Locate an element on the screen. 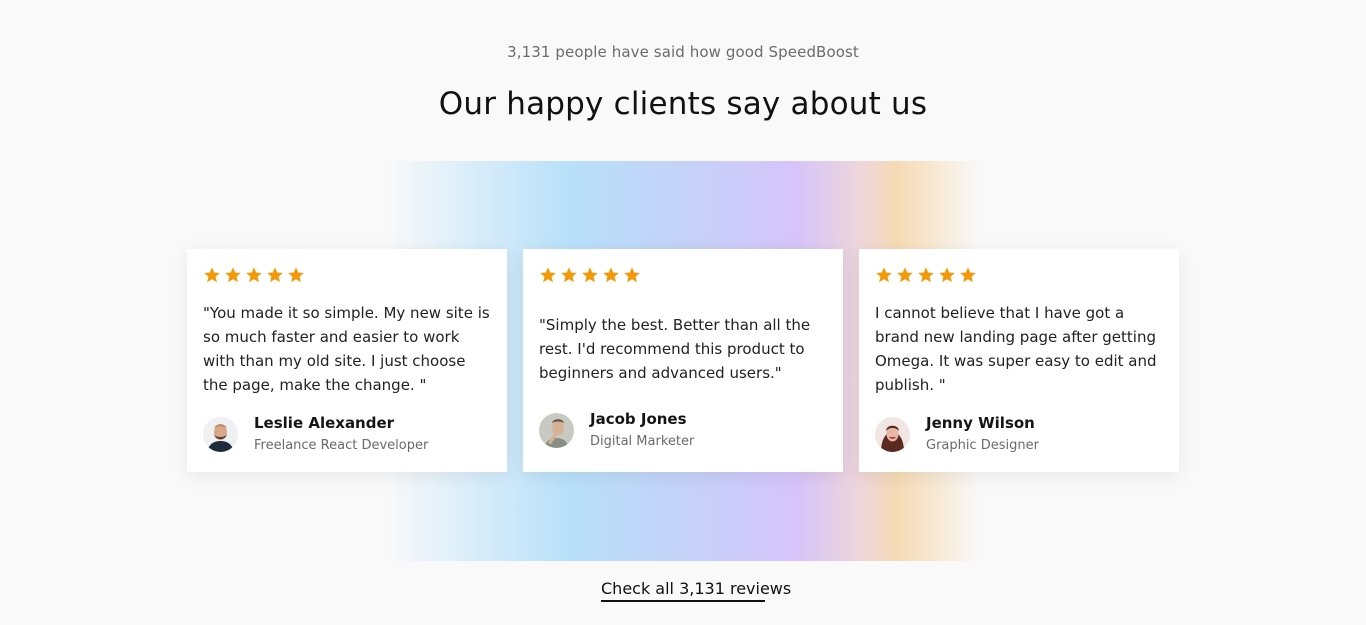 Image resolution: width=1366 pixels, height=625 pixels. author-name: Jacob Jones is located at coordinates (638, 419).